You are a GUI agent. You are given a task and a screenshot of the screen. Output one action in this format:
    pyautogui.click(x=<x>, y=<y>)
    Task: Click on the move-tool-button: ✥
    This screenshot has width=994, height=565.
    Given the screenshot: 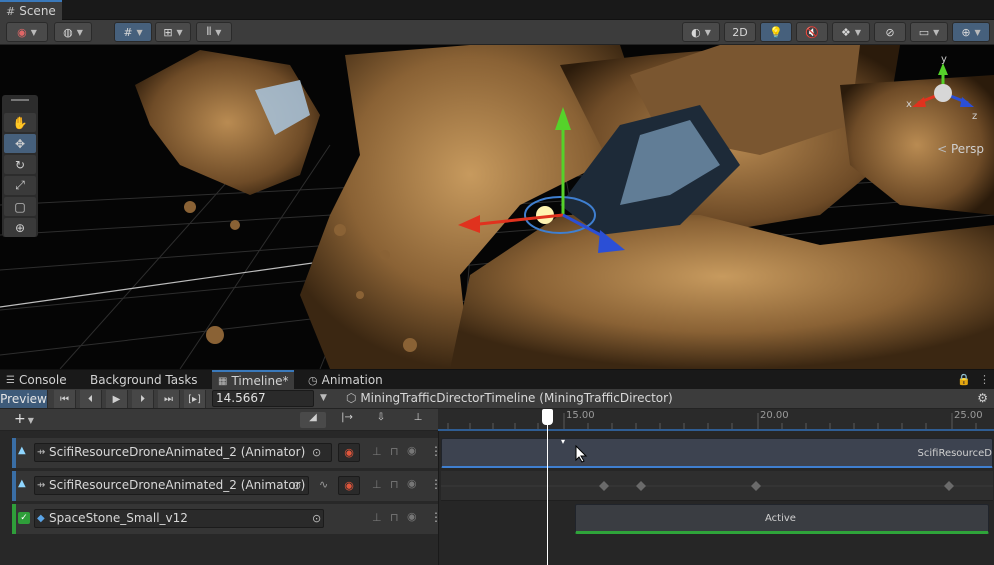 What is the action you would take?
    pyautogui.click(x=20, y=143)
    